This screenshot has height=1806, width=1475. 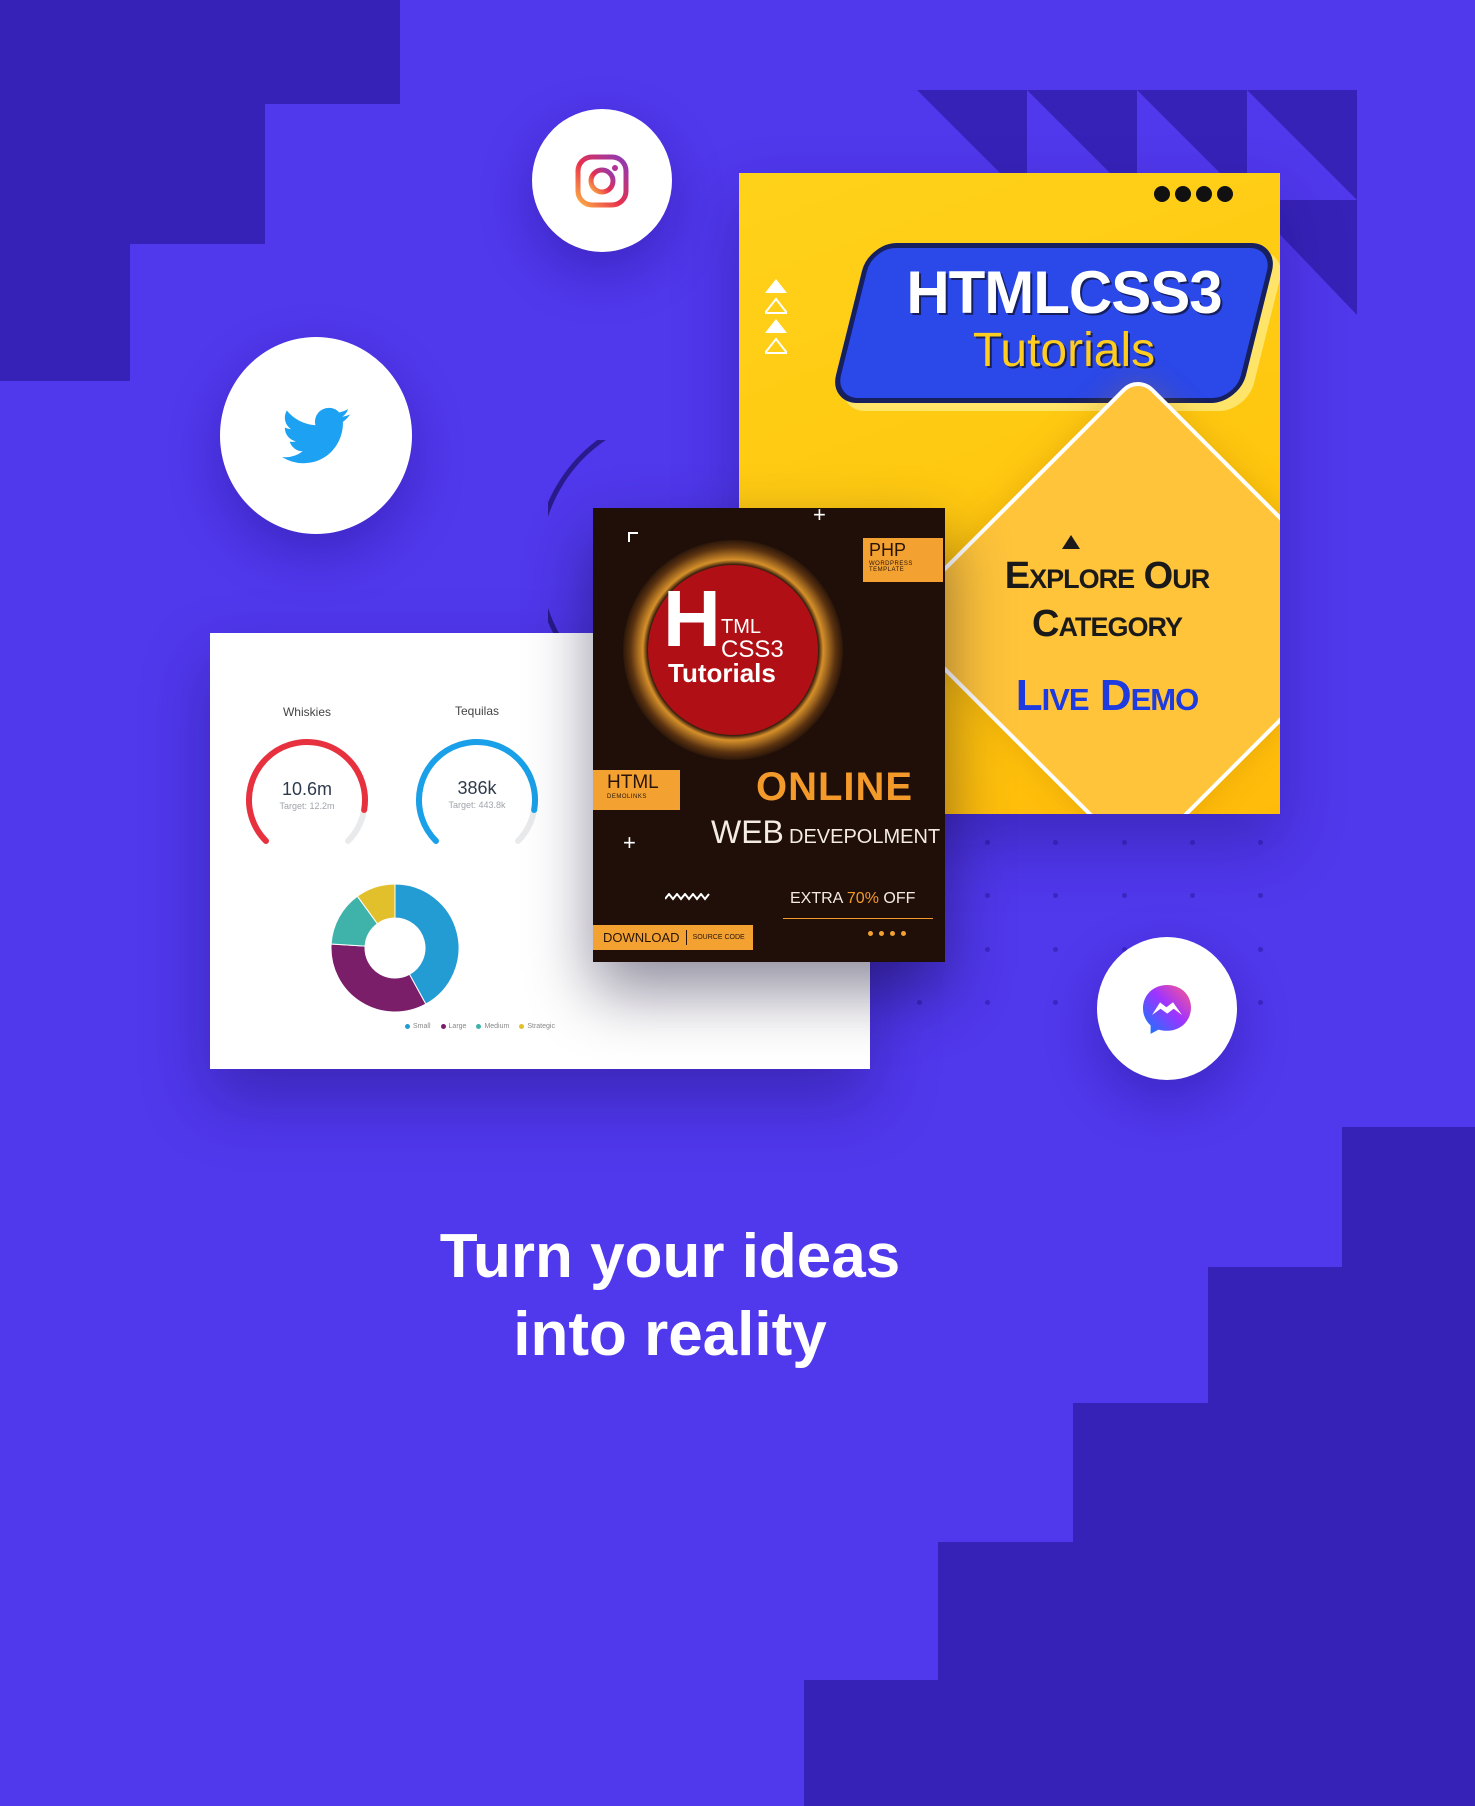 I want to click on headline-line2: into reality, so click(x=670, y=1334).